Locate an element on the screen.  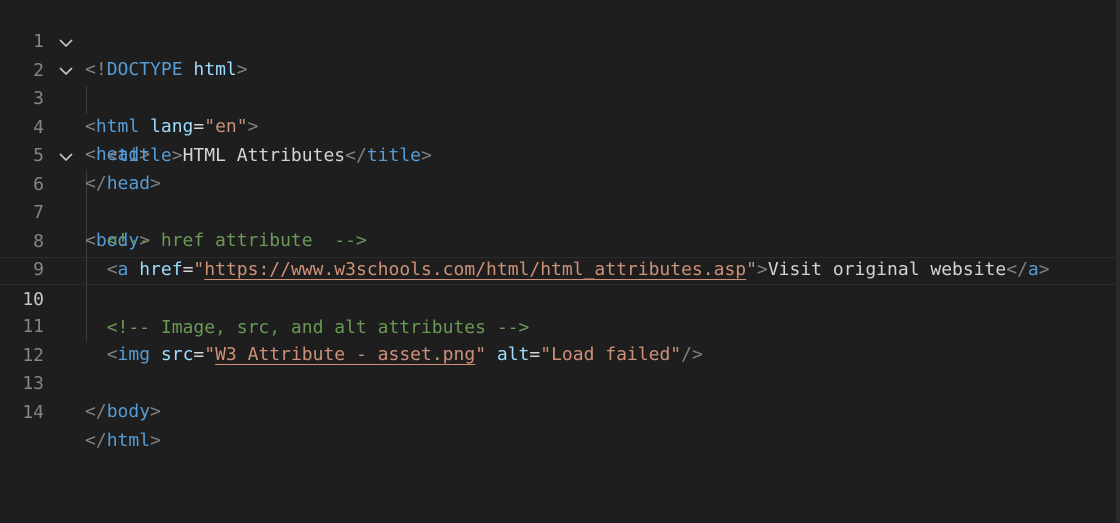
code-text: </html> is located at coordinates (123, 441).